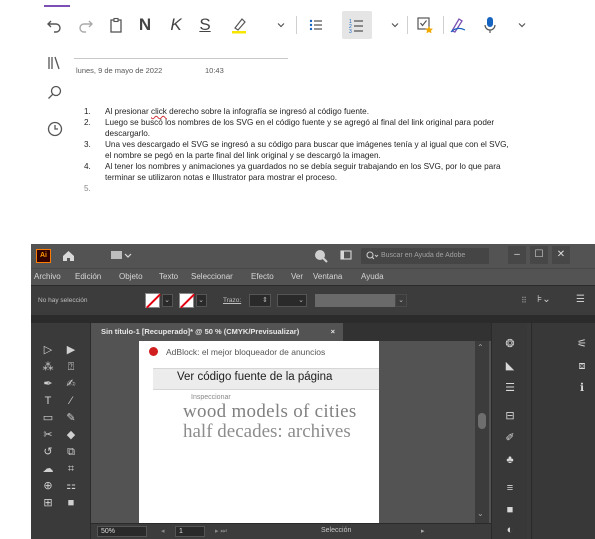  I want to click on next-artboard-icon: ▸ ⏭, so click(221, 531).